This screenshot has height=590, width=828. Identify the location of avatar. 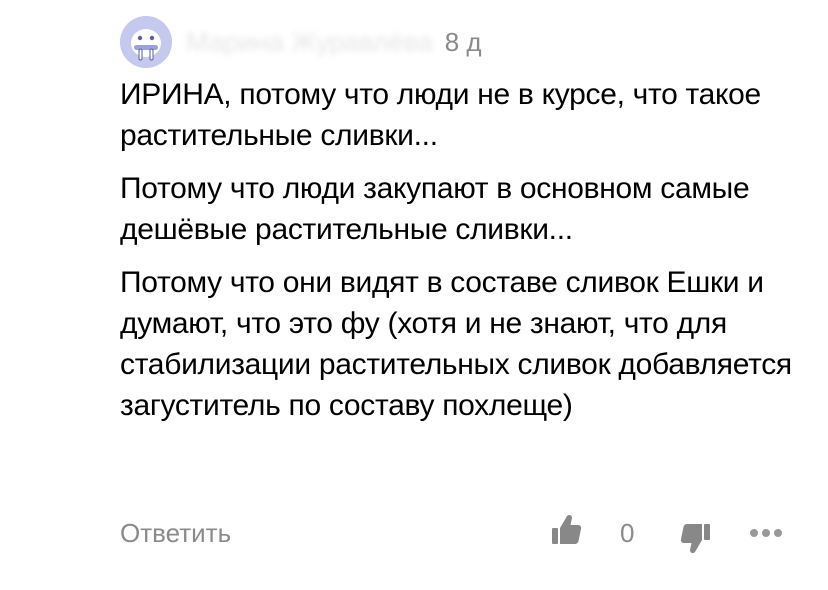
(146, 42).